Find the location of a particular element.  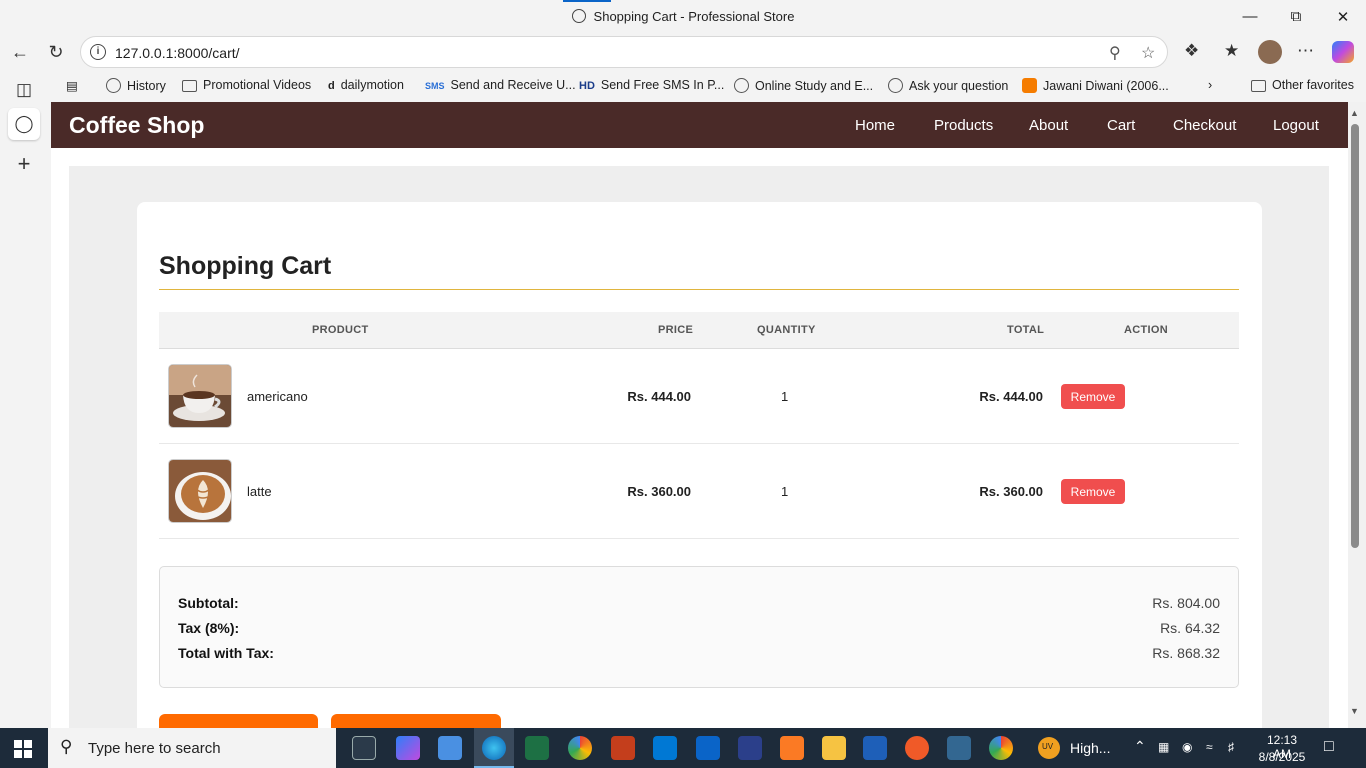

vscode-icon is located at coordinates (665, 748).